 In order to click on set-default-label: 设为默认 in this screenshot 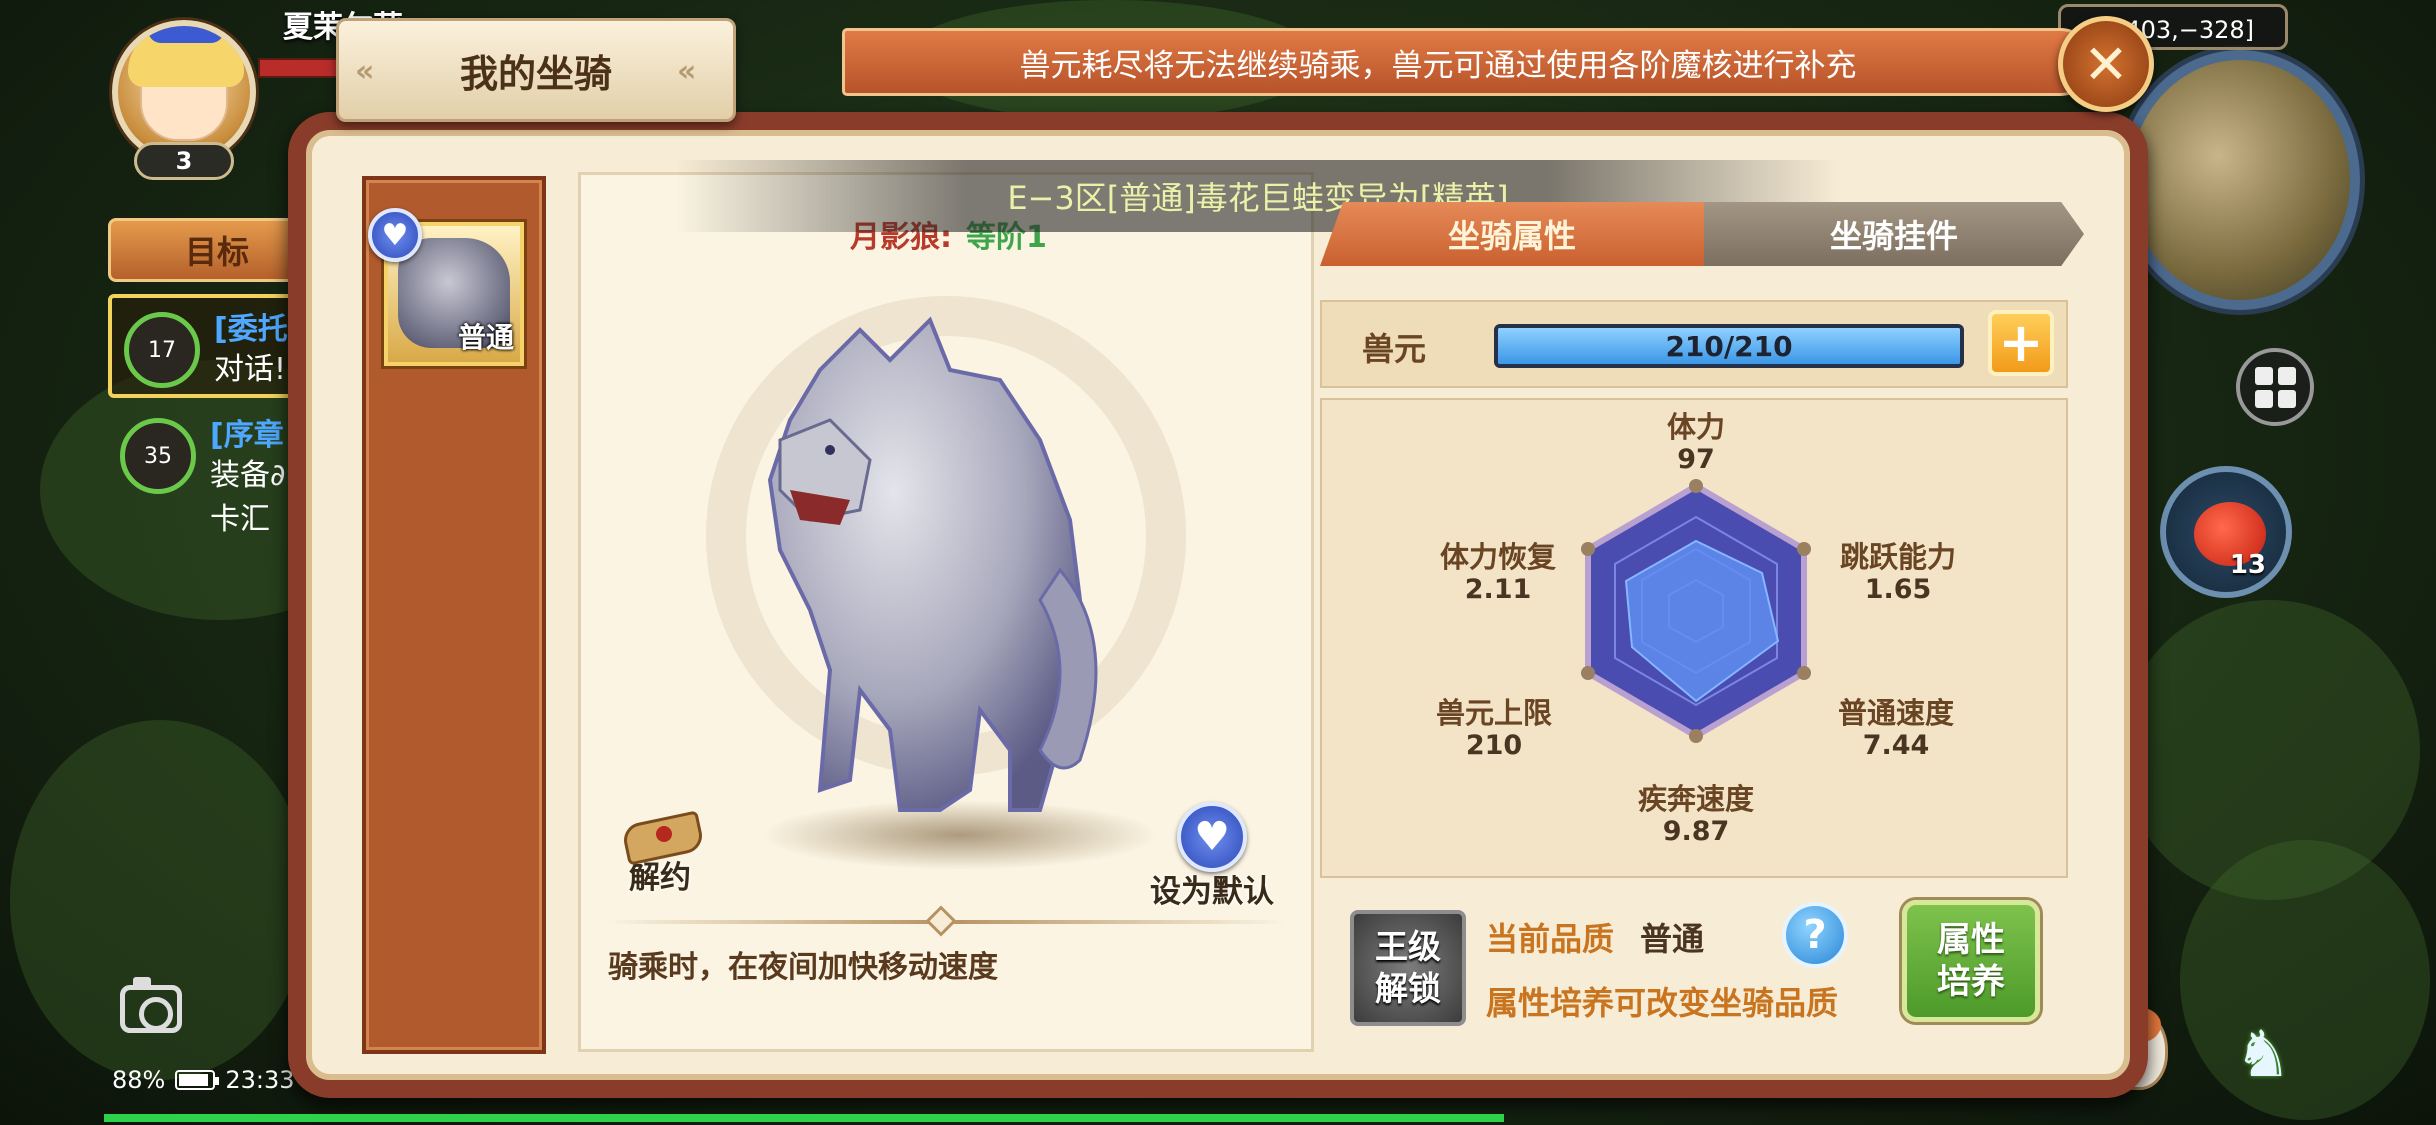, I will do `click(1212, 892)`.